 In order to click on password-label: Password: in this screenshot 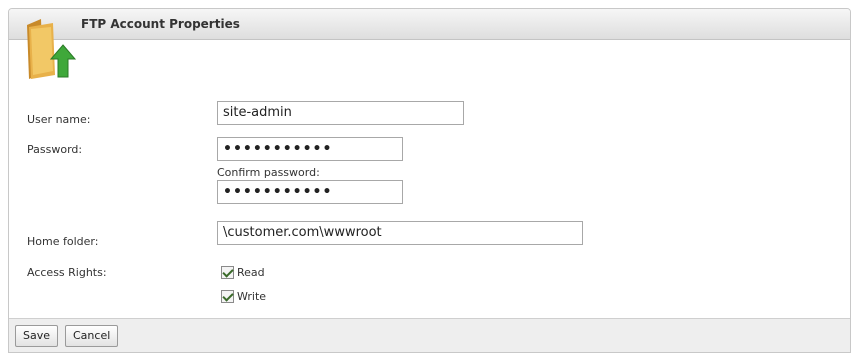, I will do `click(55, 149)`.